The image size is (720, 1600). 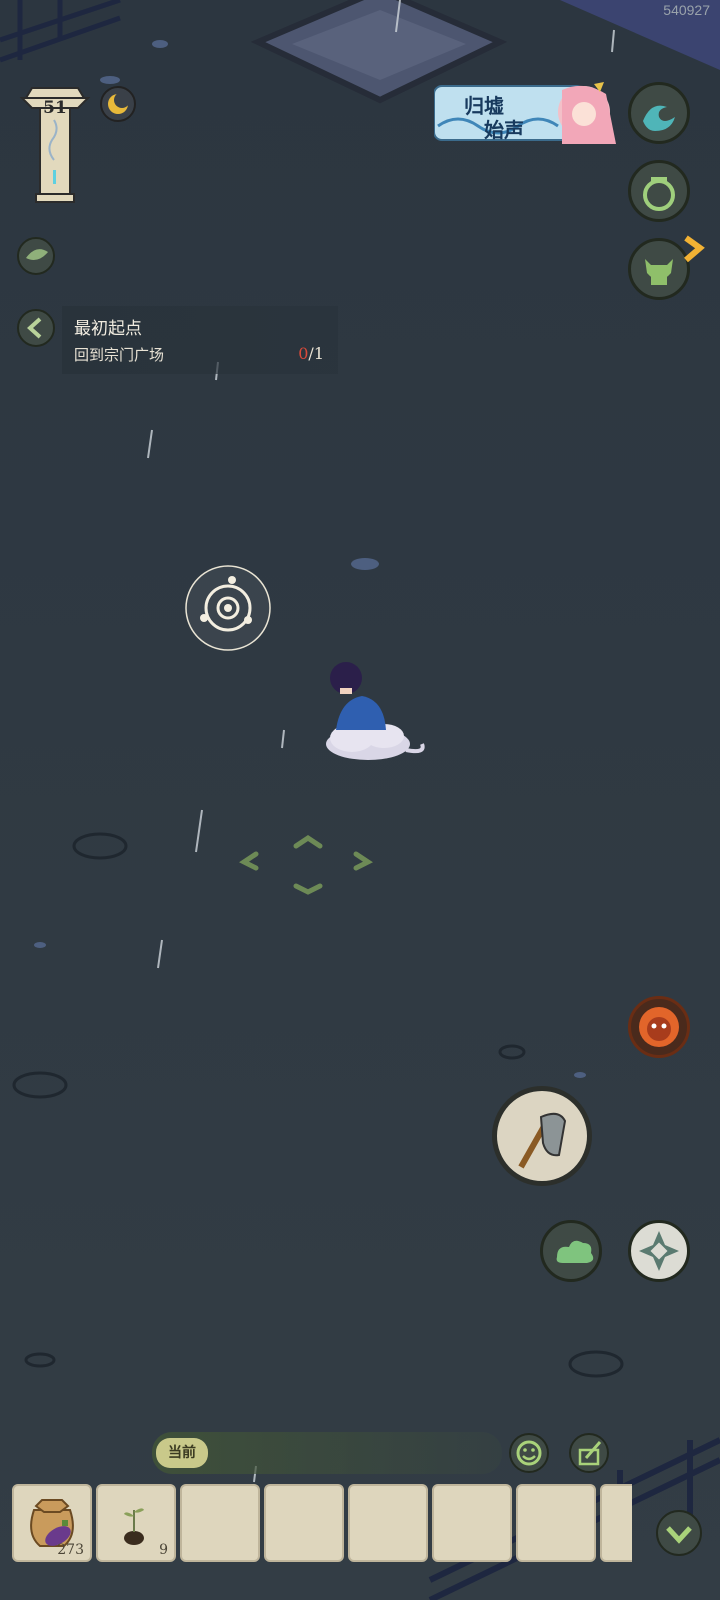 What do you see at coordinates (542, 1140) in the screenshot?
I see `axe-icon` at bounding box center [542, 1140].